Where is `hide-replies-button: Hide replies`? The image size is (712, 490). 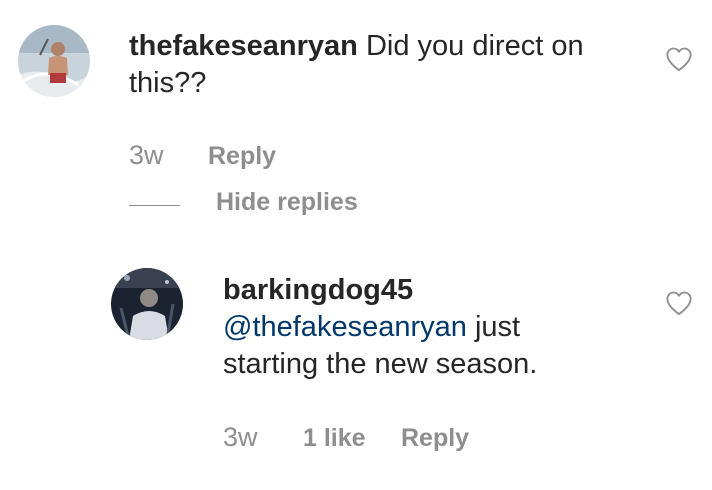
hide-replies-button: Hide replies is located at coordinates (287, 202).